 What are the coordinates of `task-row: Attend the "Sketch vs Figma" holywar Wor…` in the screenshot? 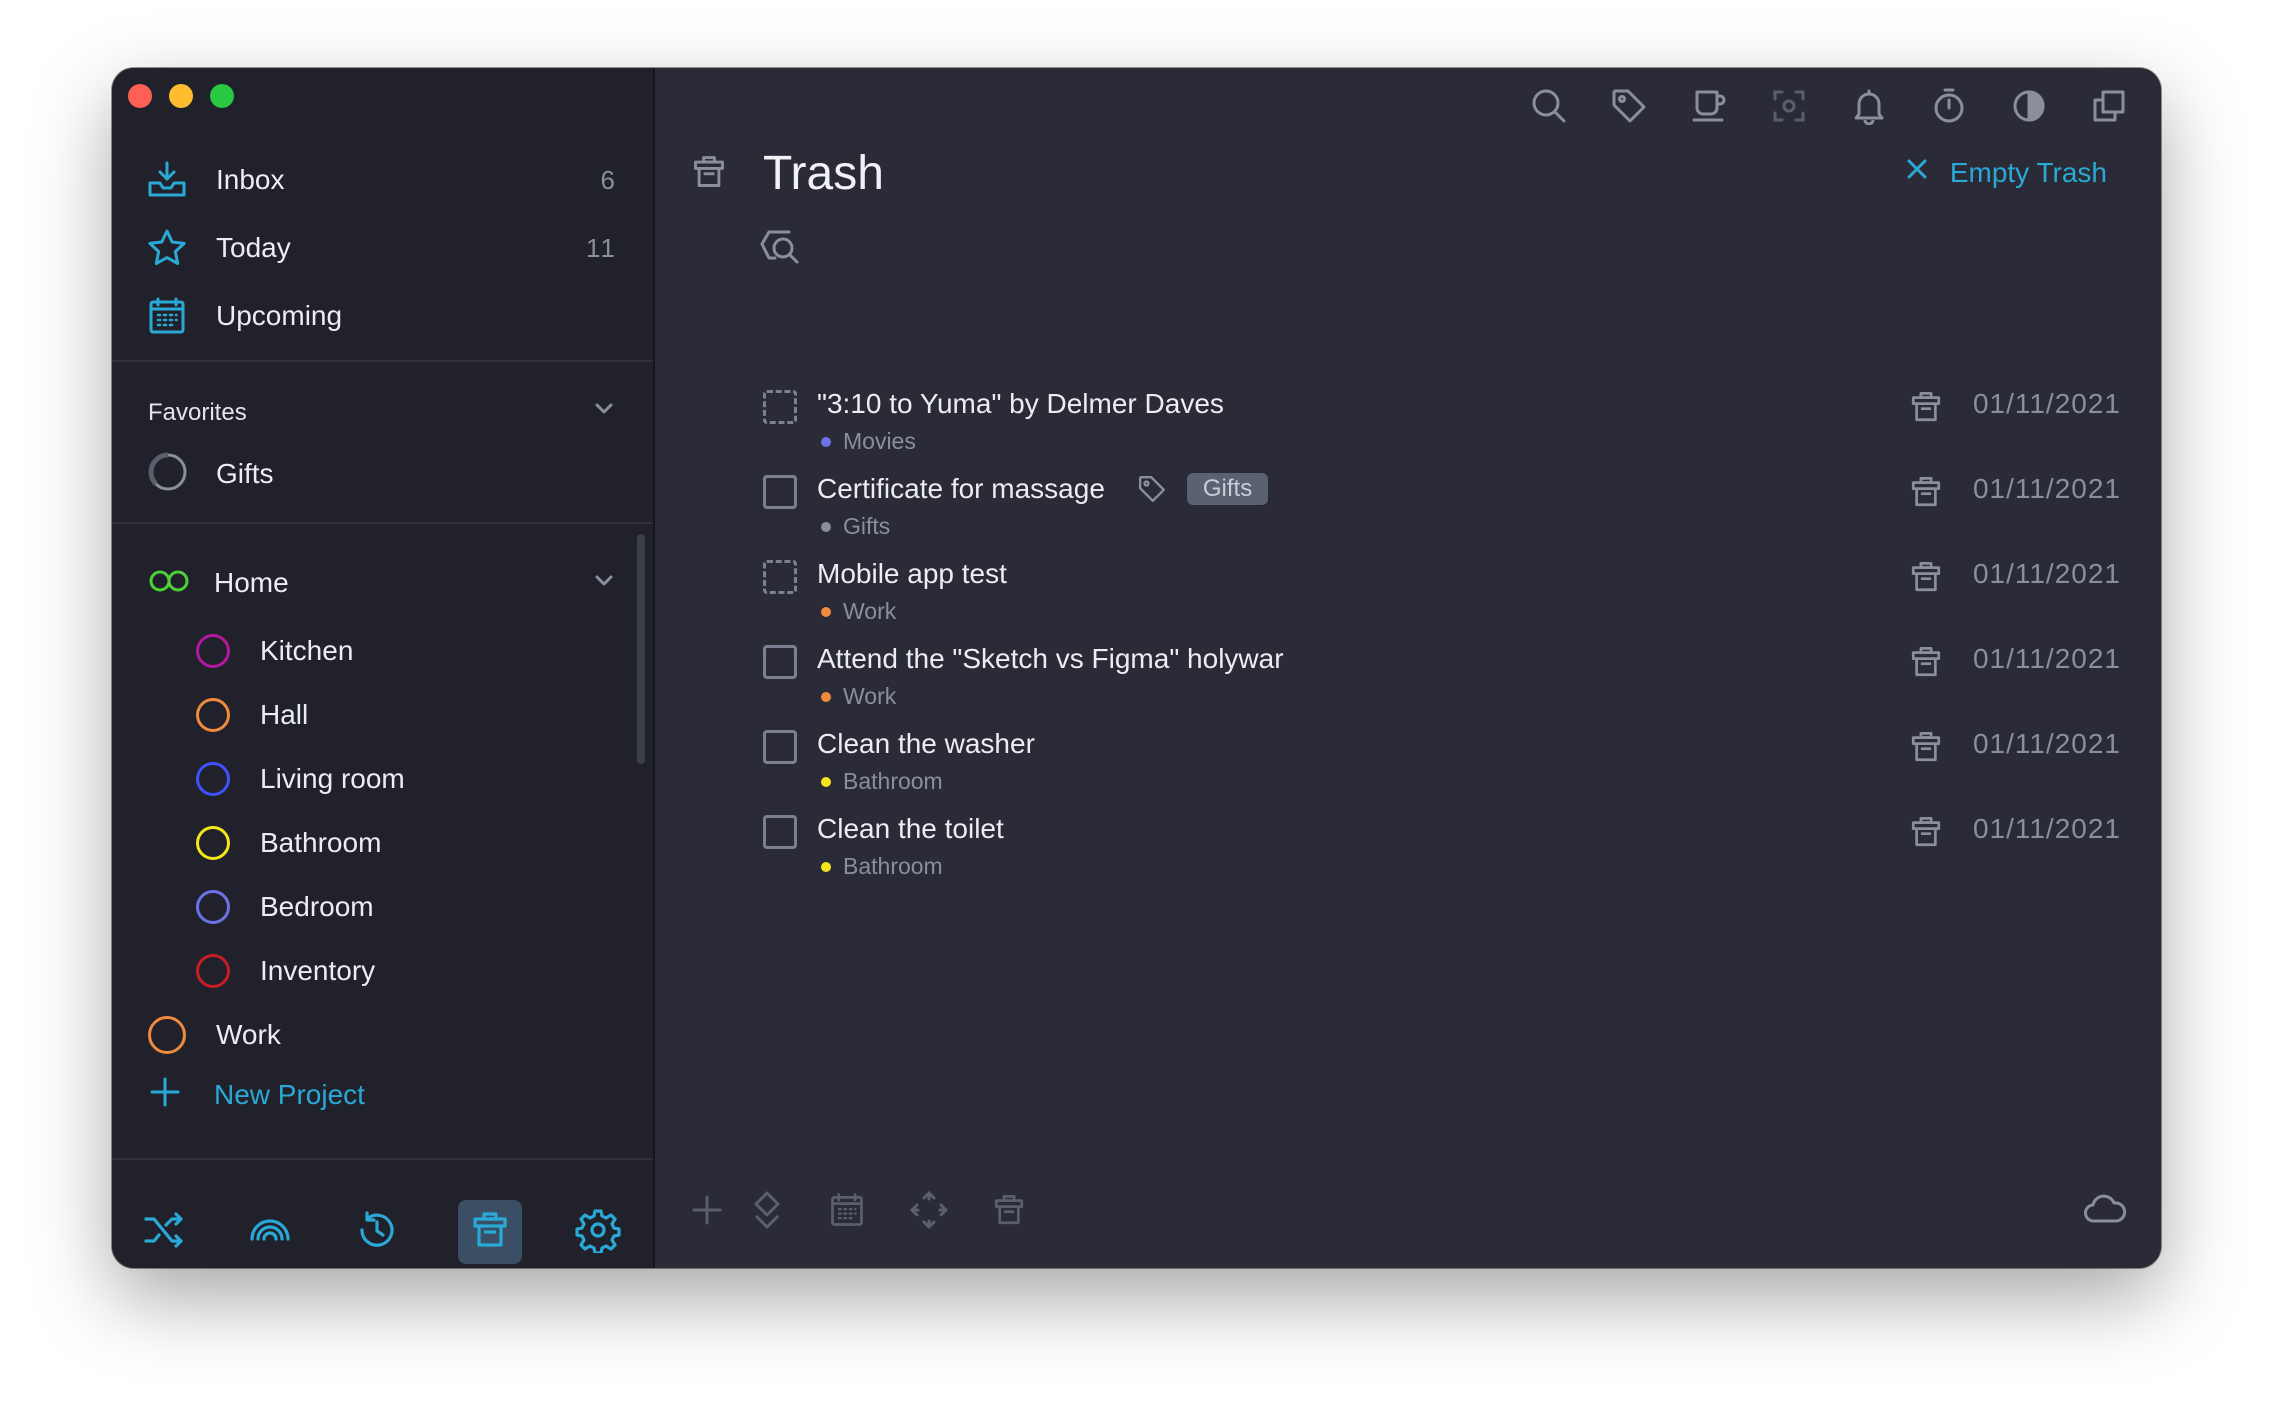 It's located at (1442, 681).